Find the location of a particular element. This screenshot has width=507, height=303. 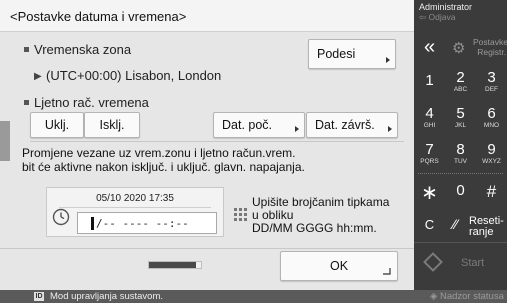

side-scroll-tab is located at coordinates (5, 141).